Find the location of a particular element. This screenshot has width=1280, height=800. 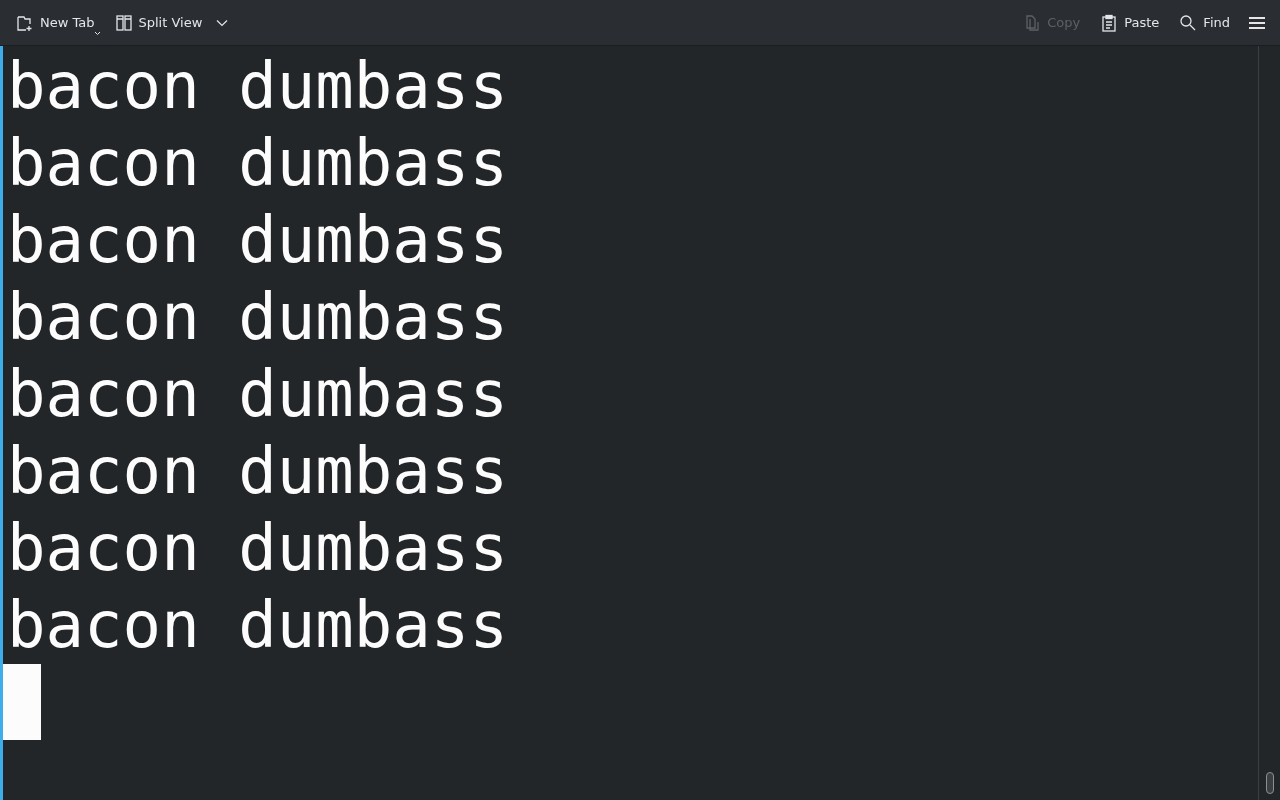

new-tab-button: New Tab is located at coordinates (55, 22).